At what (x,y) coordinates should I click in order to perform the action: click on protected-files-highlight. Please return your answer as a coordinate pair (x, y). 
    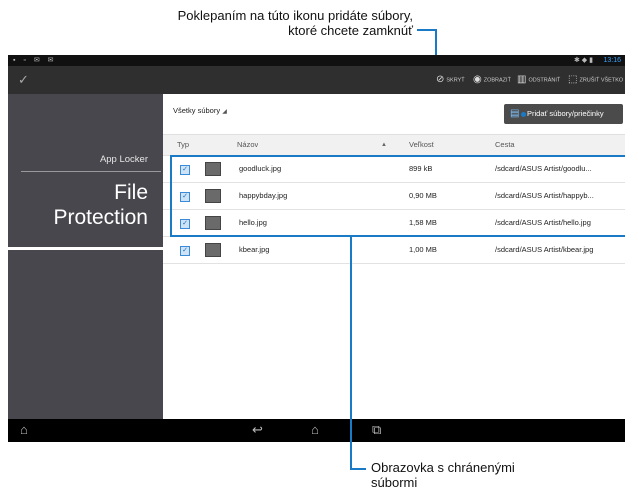
    Looking at the image, I should click on (397, 196).